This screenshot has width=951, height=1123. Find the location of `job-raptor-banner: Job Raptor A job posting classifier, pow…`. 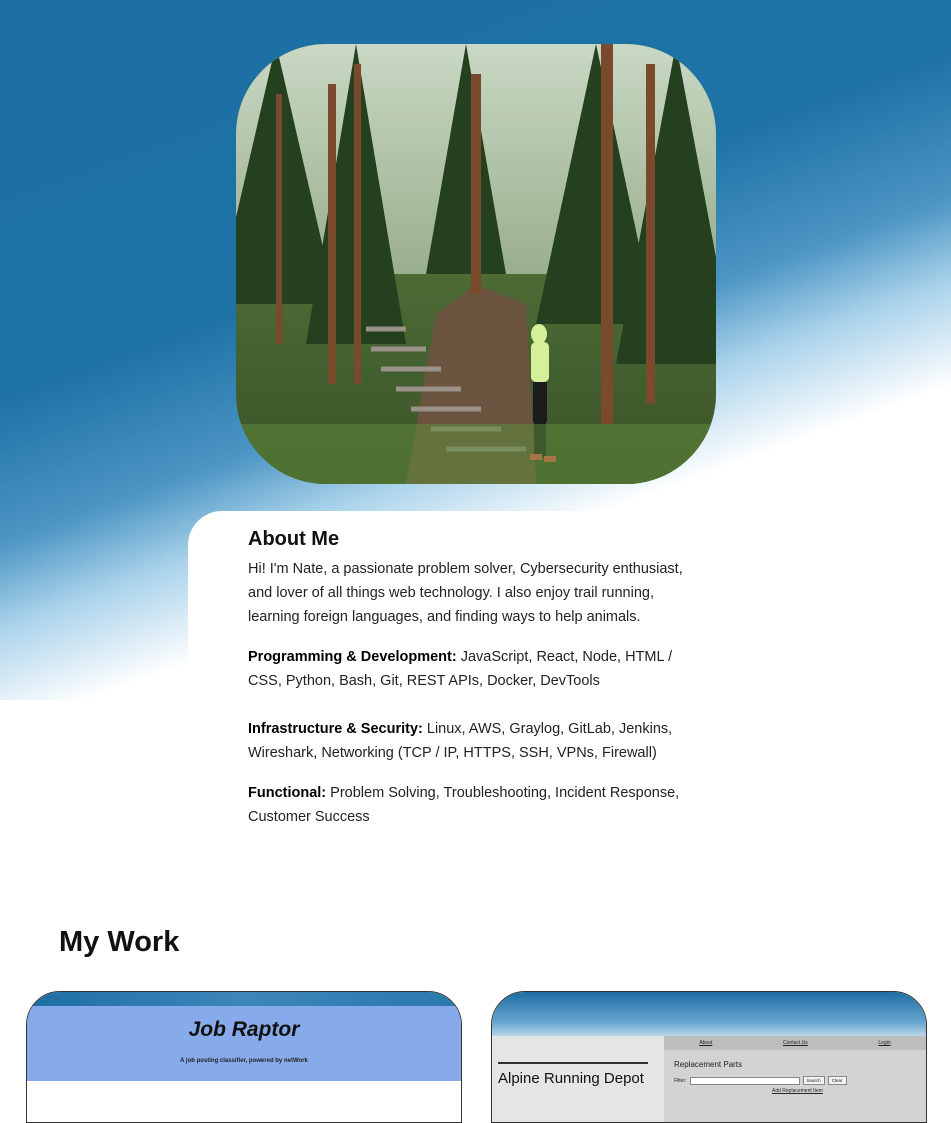

job-raptor-banner: Job Raptor A job posting classifier, pow… is located at coordinates (244, 1043).